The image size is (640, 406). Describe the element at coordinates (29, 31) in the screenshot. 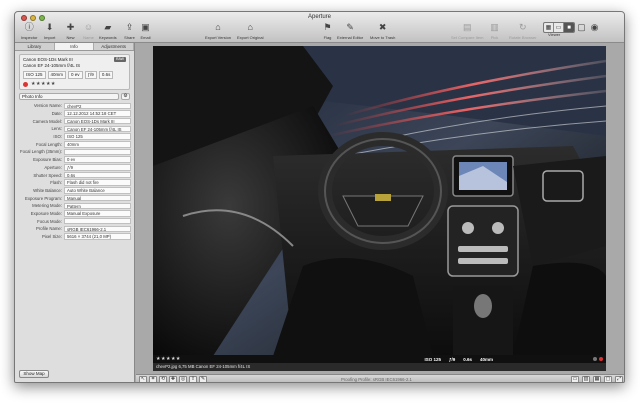

I see `inspector-button: ⓘ Inspector` at that location.